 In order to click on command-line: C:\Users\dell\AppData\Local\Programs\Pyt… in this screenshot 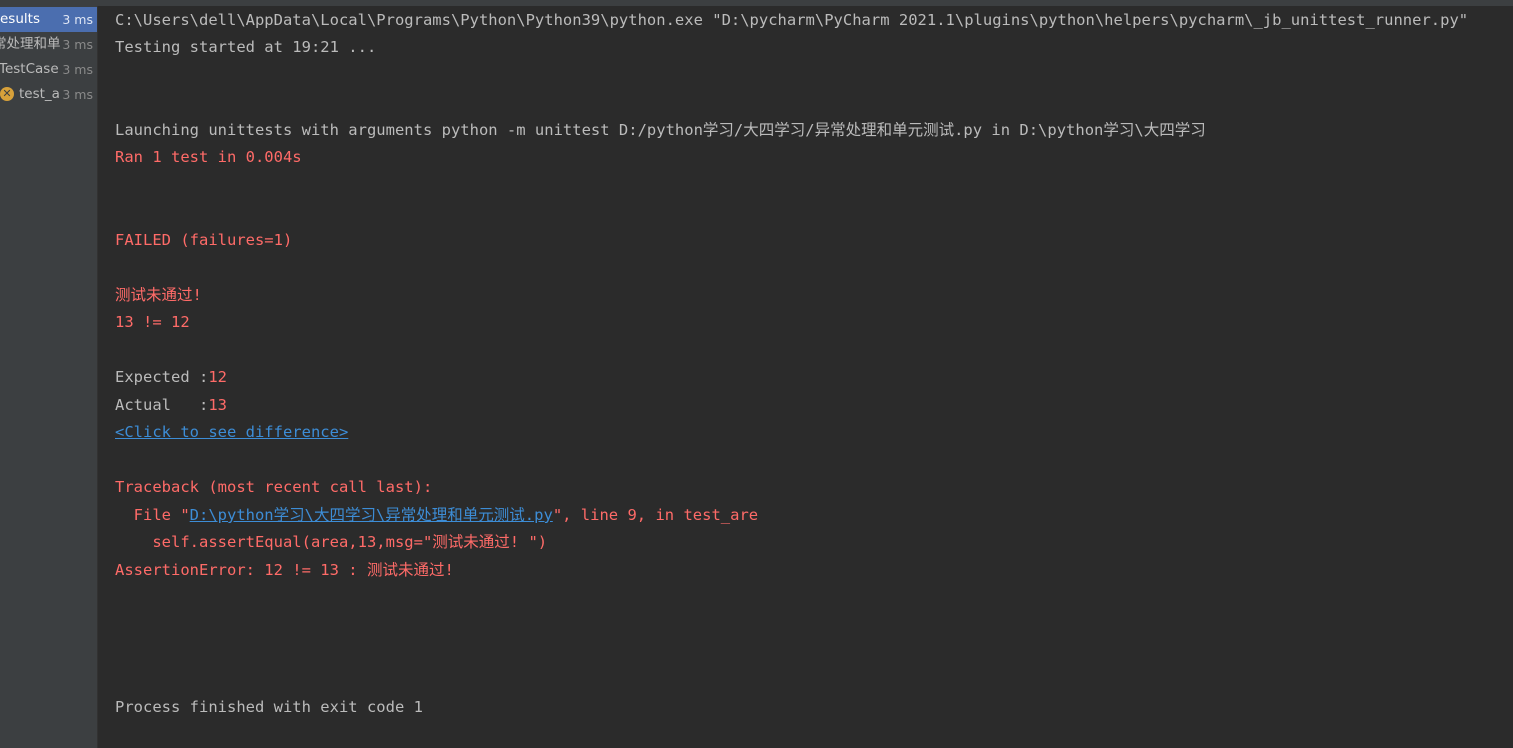, I will do `click(792, 20)`.